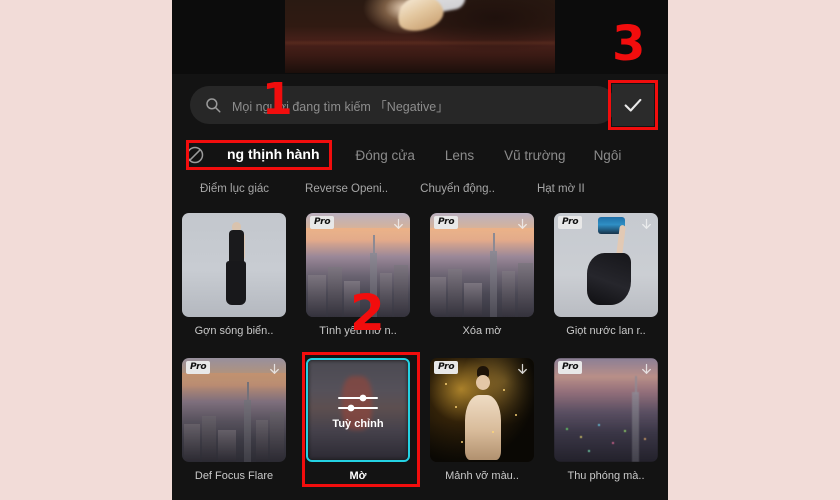 The image size is (840, 500). I want to click on effect-item-xoa-mo: Pro Xóa mờ, so click(482, 280).